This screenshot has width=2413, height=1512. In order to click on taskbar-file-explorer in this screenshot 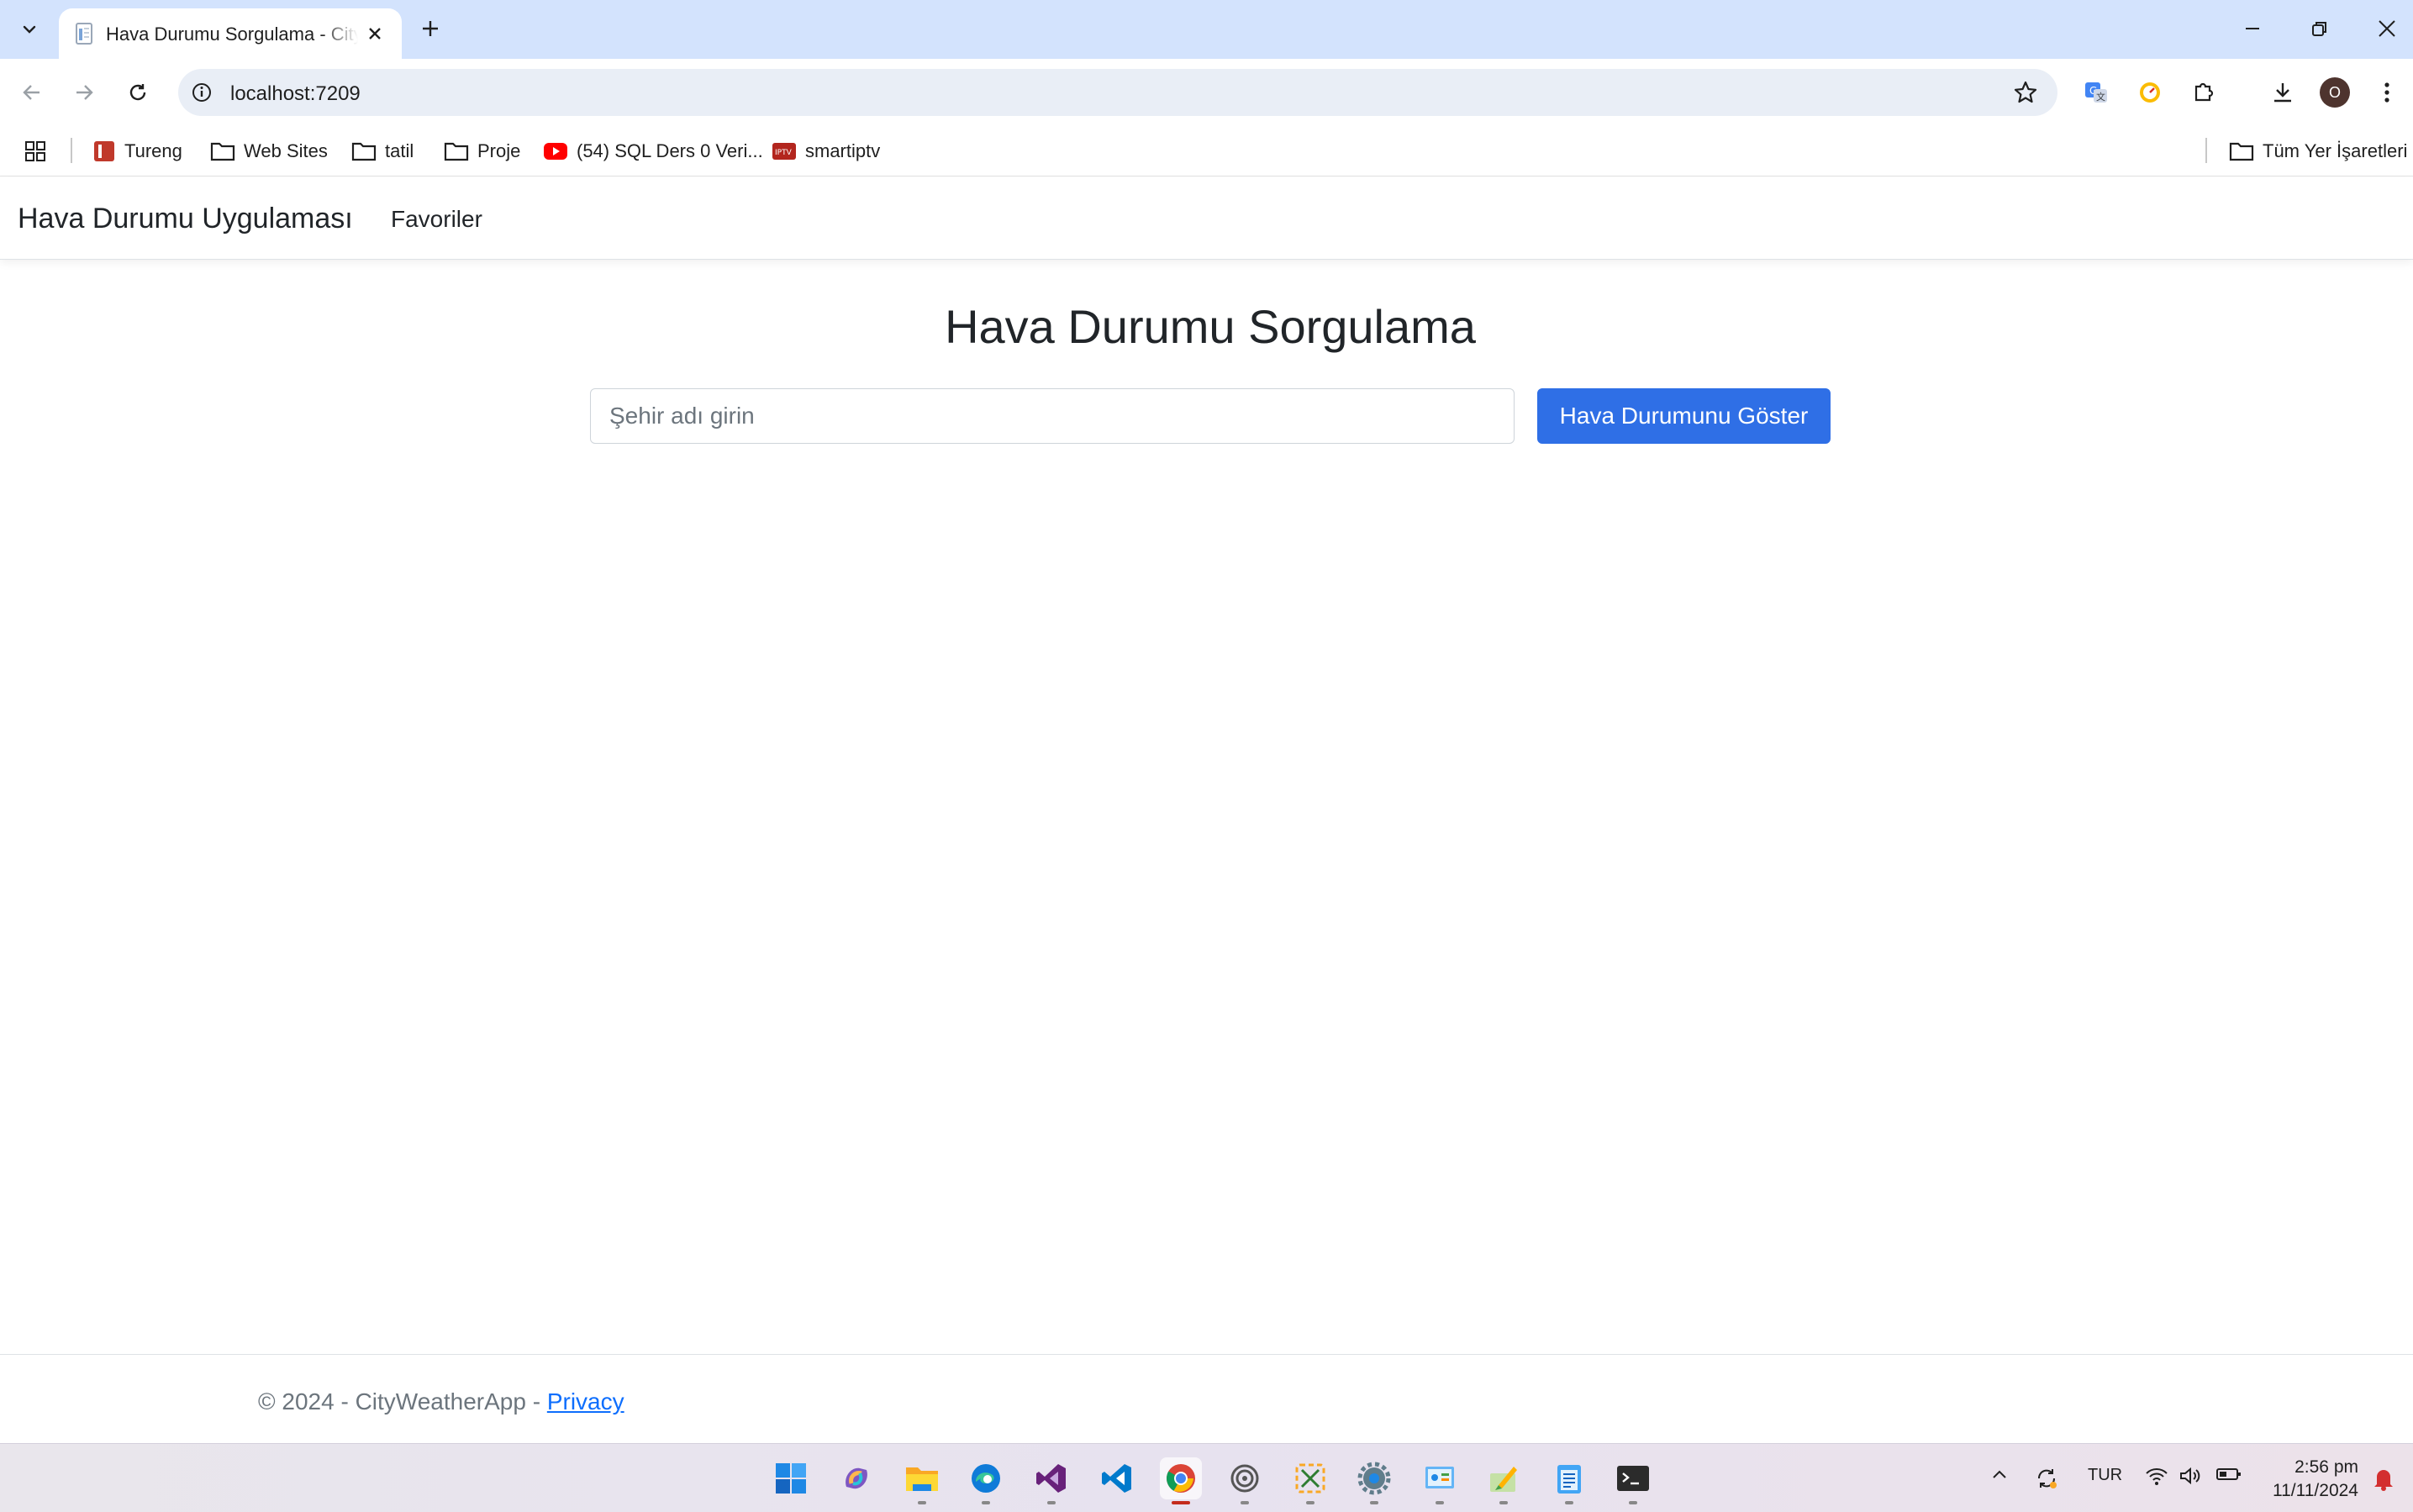, I will do `click(922, 1481)`.